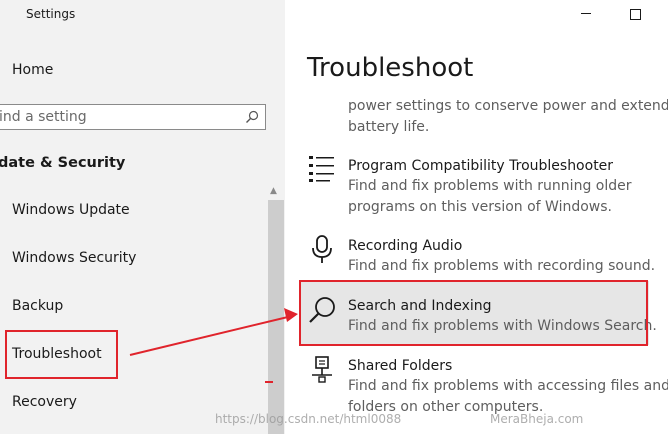 This screenshot has width=668, height=434. I want to click on window-title: Settings, so click(51, 14).